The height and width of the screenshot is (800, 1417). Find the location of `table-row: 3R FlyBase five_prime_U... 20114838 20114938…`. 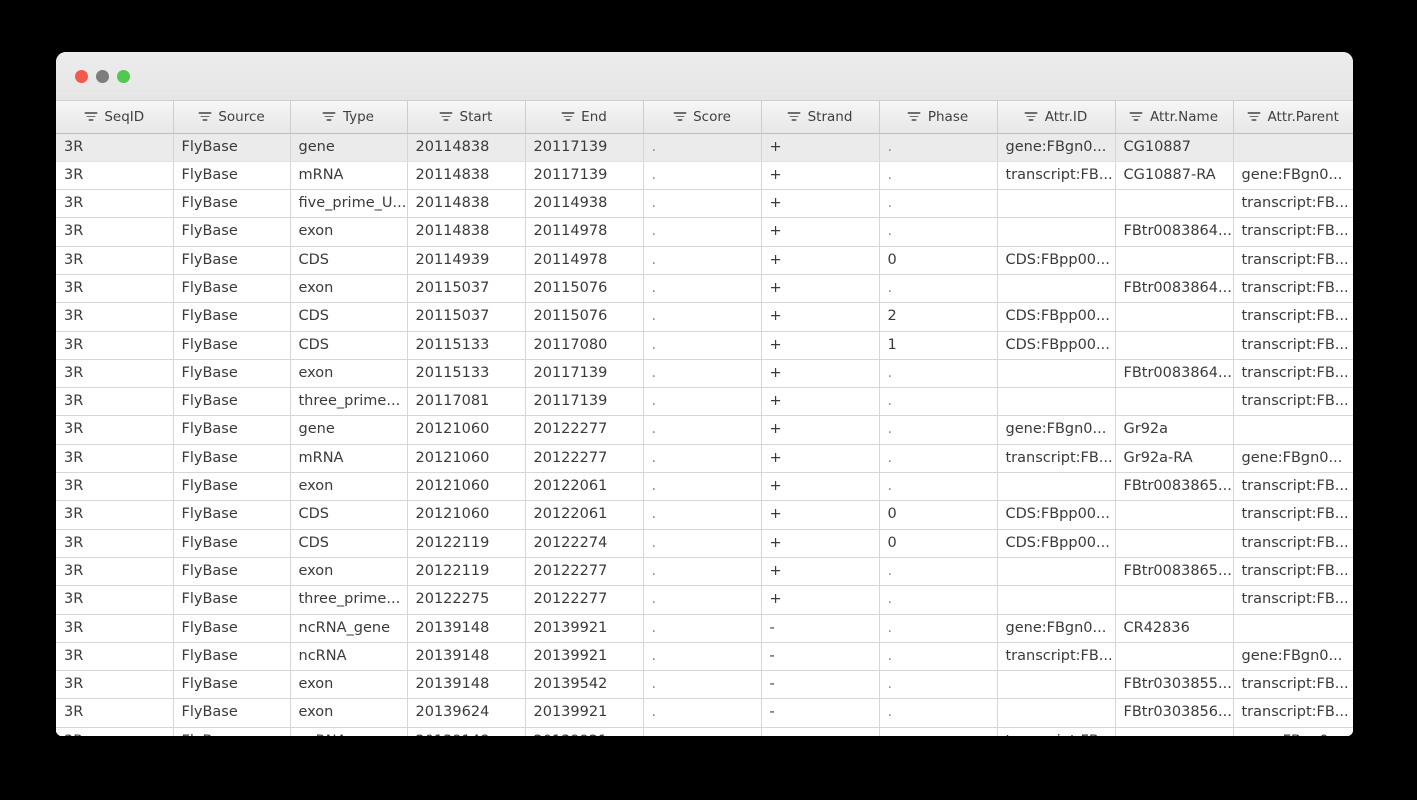

table-row: 3R FlyBase five_prime_U... 20114838 20114938… is located at coordinates (704, 204).